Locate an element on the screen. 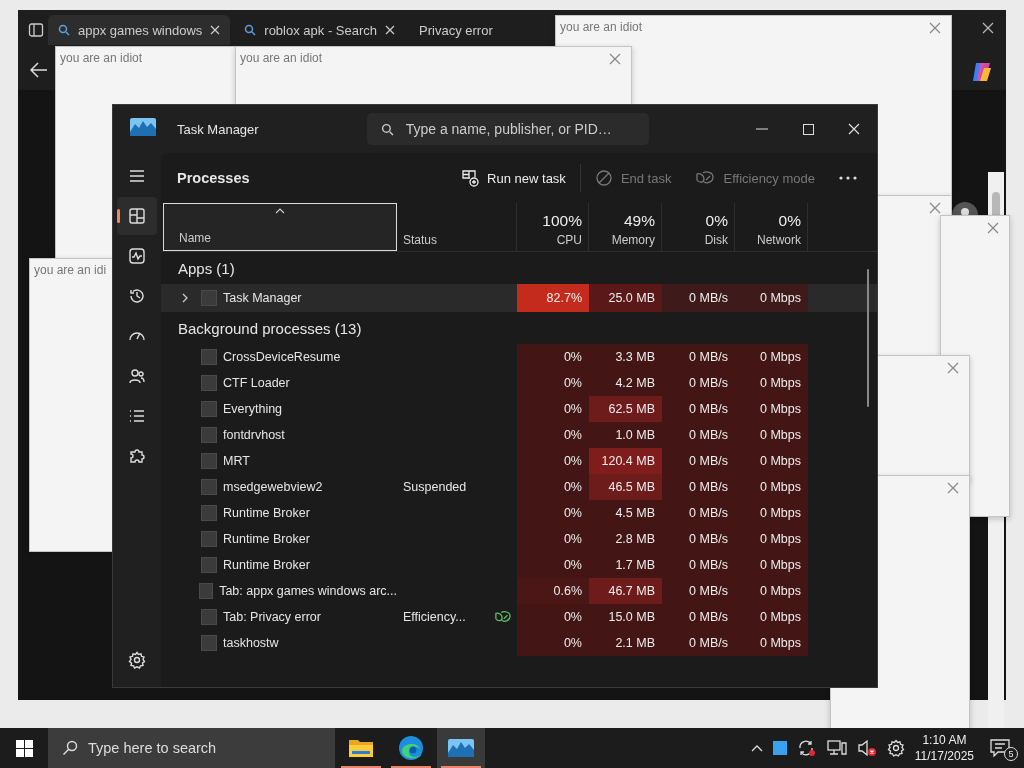 The width and height of the screenshot is (1024, 768). settings-icon is located at coordinates (895, 748).